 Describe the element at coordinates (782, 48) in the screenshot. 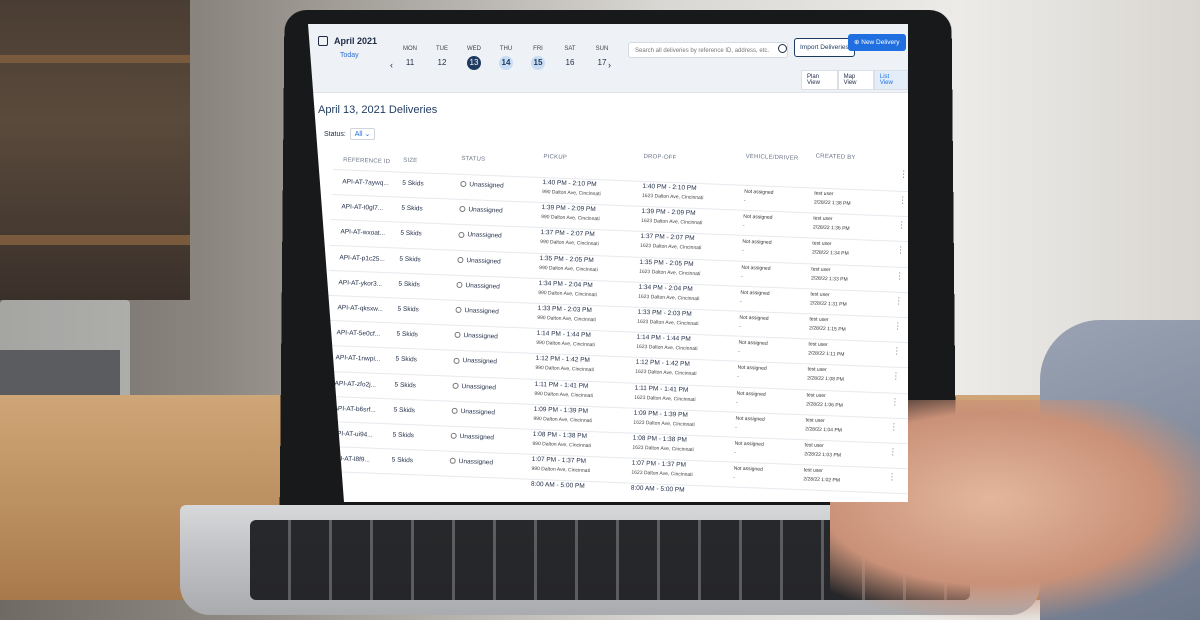

I see `search-icon` at that location.